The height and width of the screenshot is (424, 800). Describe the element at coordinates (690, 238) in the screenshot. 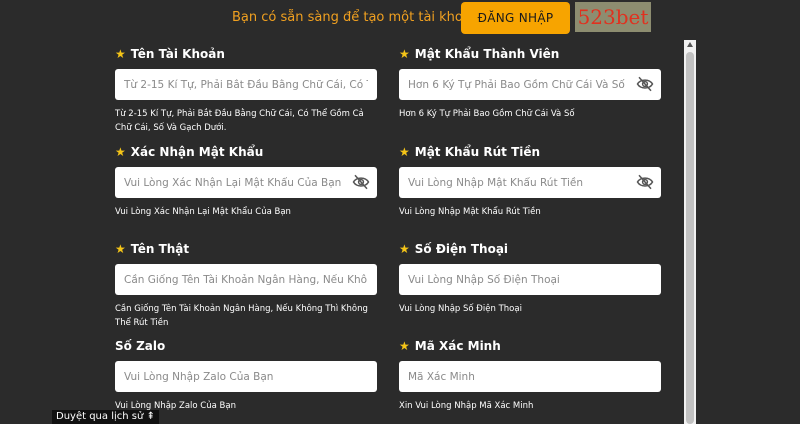

I see `scrollbar-thumb` at that location.